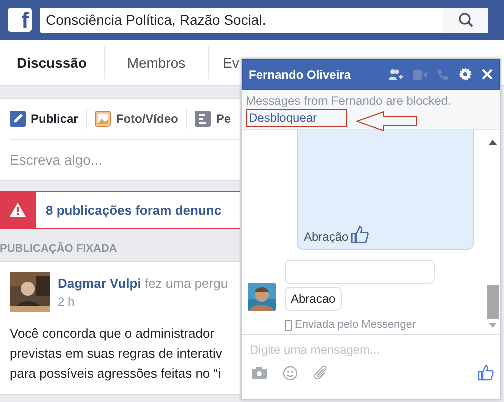 The height and width of the screenshot is (402, 504). Describe the element at coordinates (143, 283) in the screenshot. I see `post-header: Dagmar Vulpi fez uma pergu` at that location.